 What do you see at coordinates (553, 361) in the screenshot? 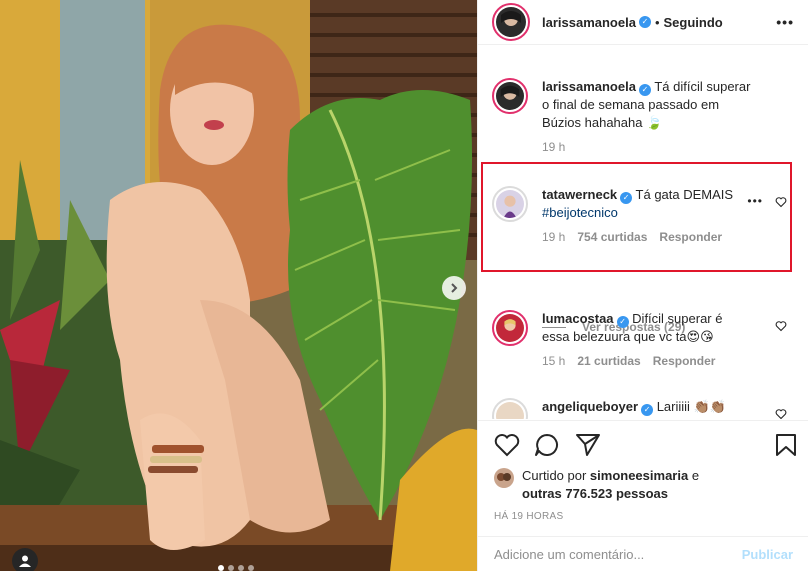
I see `comment-time: 15 h` at bounding box center [553, 361].